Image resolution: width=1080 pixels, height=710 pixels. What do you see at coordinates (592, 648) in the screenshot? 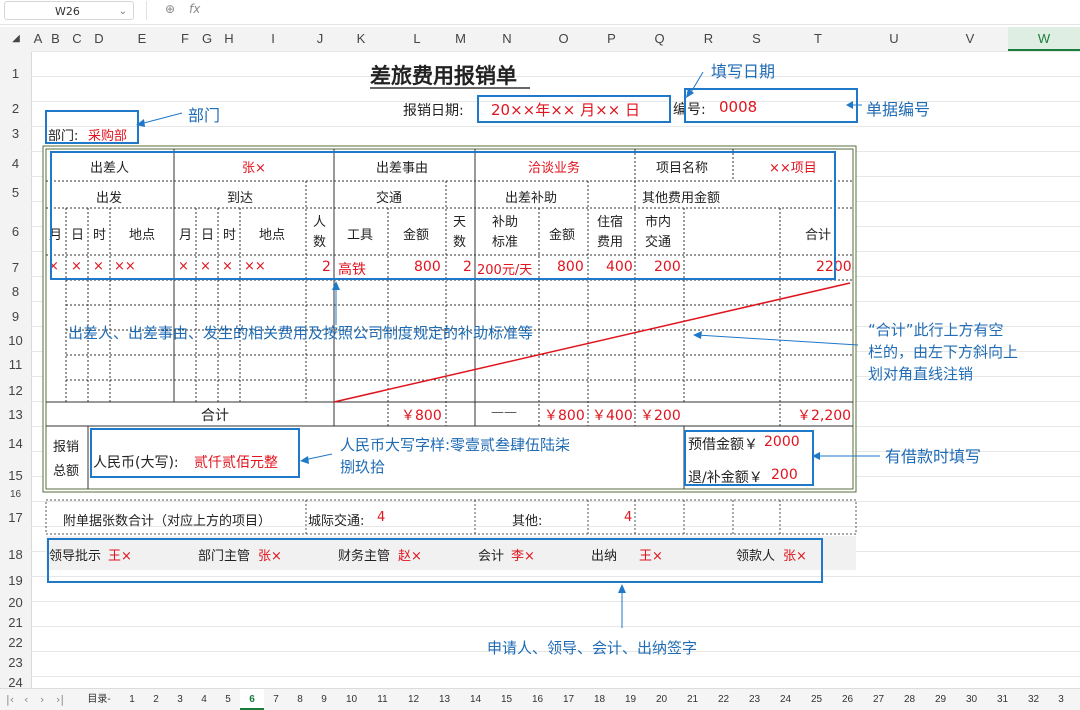
I see `signature-note: 申请人、领导、会计、出纳签字` at bounding box center [592, 648].